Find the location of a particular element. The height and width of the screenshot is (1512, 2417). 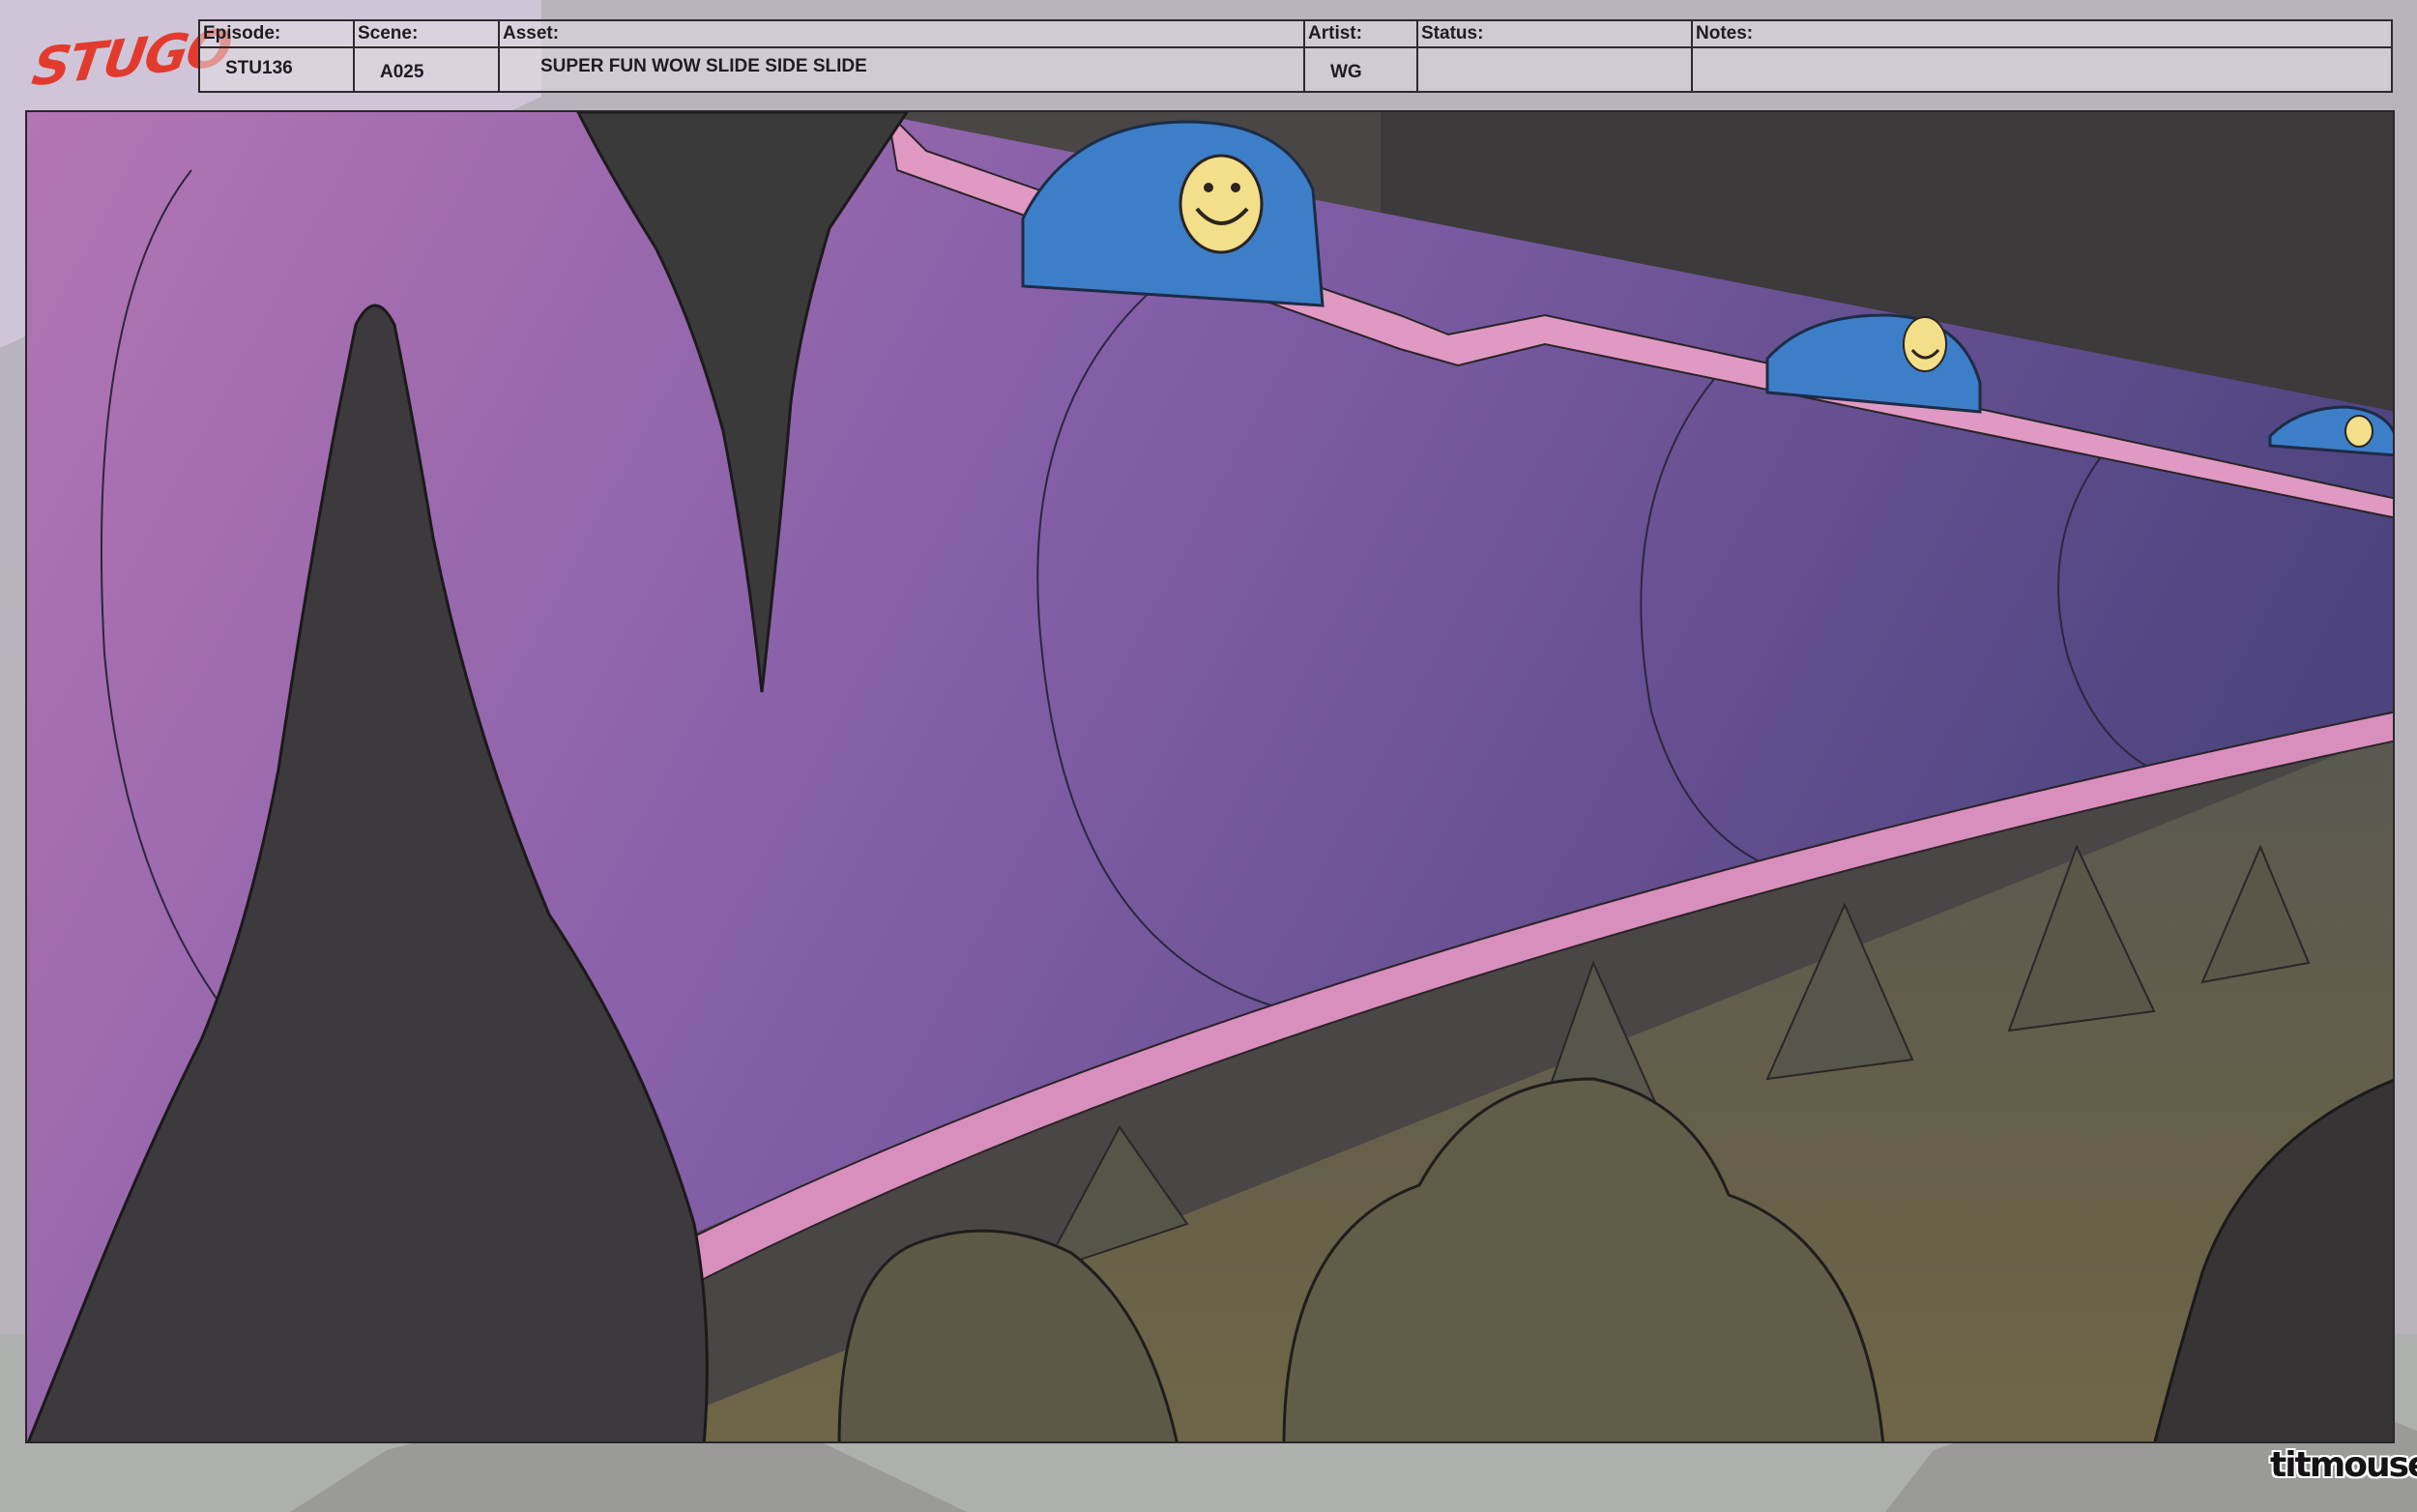

titmouse-logo: titmouse is located at coordinates (2343, 1465).